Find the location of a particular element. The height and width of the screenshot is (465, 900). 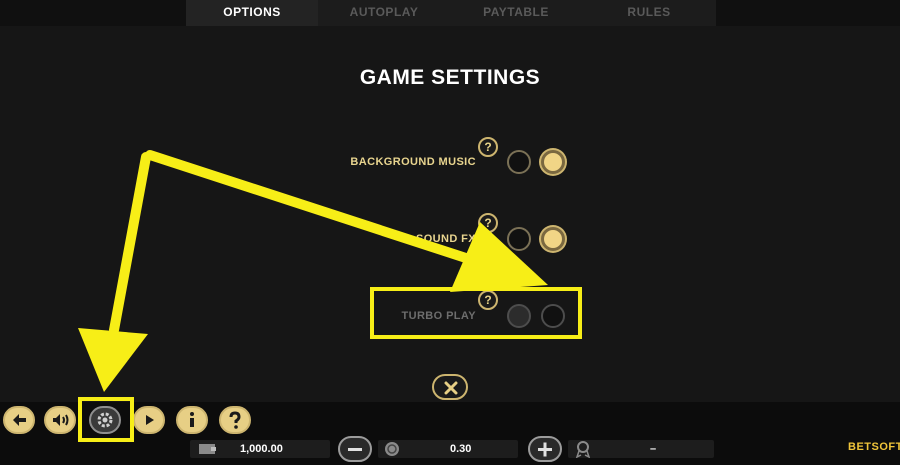

arrow-to-turbo-play is located at coordinates (346, 221).